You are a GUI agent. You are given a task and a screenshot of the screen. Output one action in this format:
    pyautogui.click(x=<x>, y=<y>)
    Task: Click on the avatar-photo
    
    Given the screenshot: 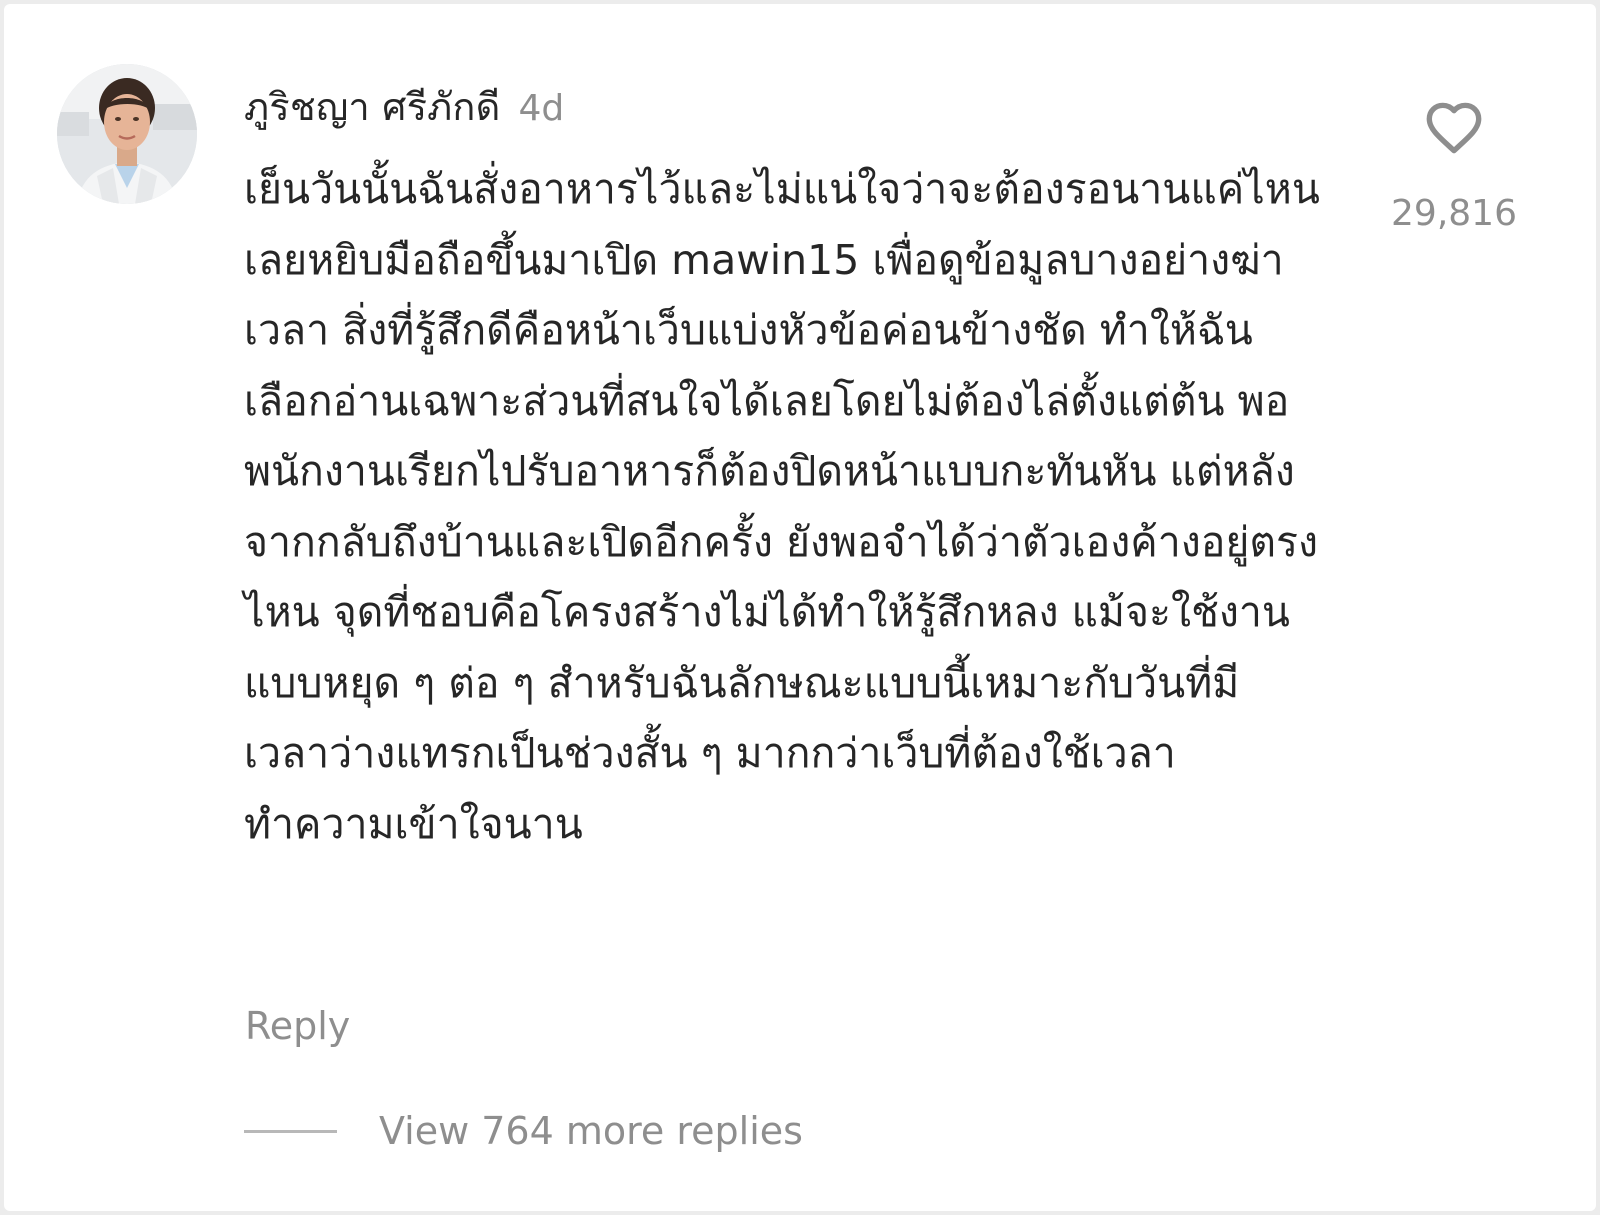 What is the action you would take?
    pyautogui.click(x=127, y=134)
    